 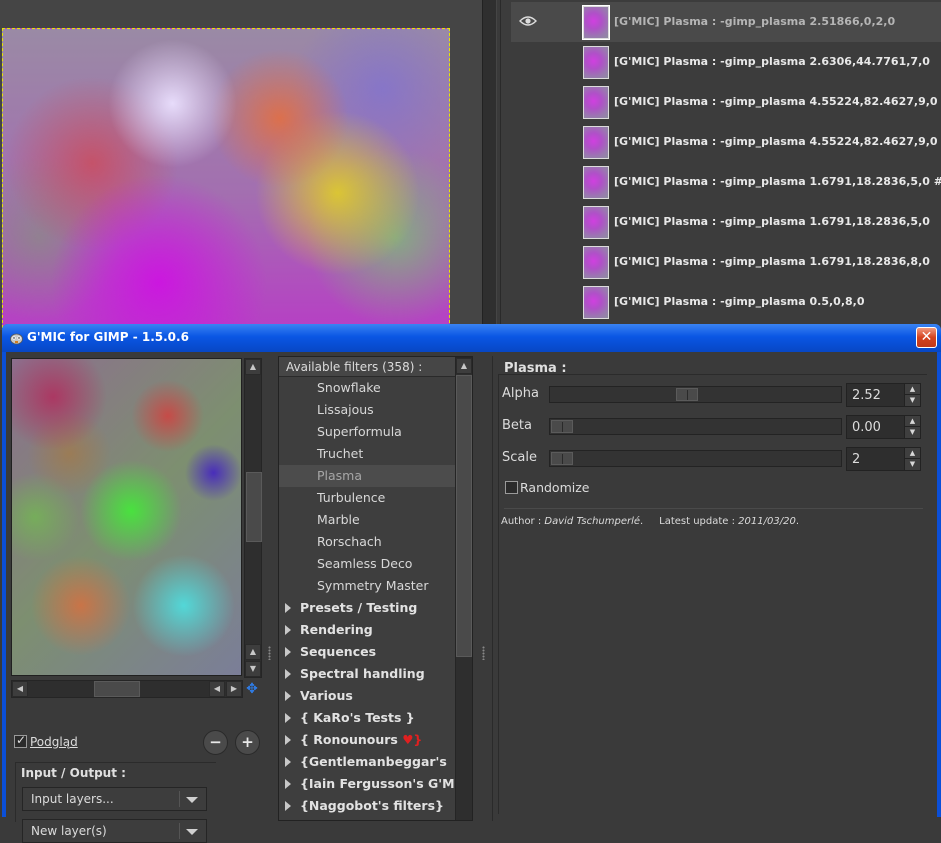 What do you see at coordinates (367, 586) in the screenshot?
I see `filter-item: Symmetry Master` at bounding box center [367, 586].